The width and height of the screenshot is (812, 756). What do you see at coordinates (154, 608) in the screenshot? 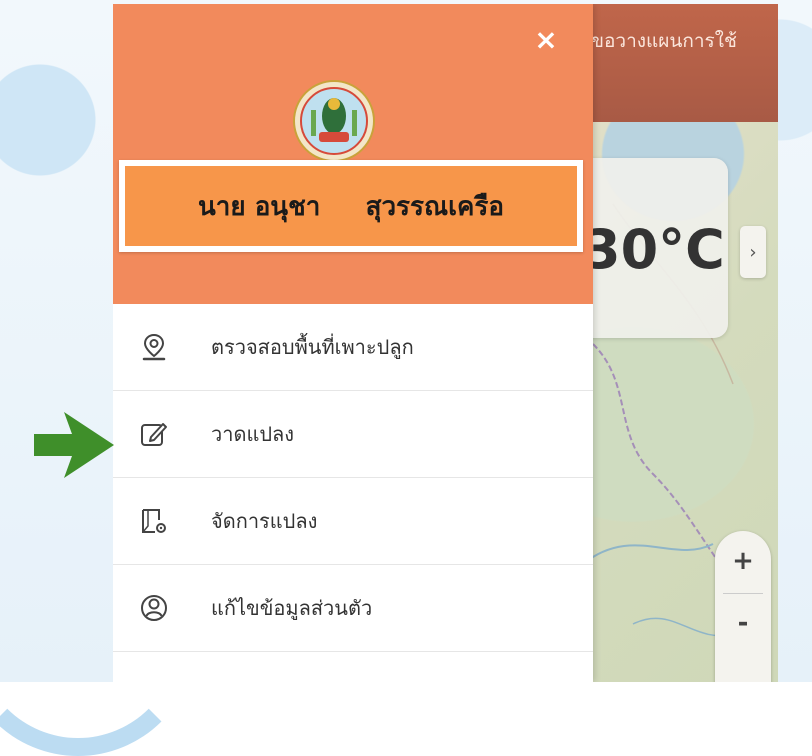
I see `user-profile-icon` at bounding box center [154, 608].